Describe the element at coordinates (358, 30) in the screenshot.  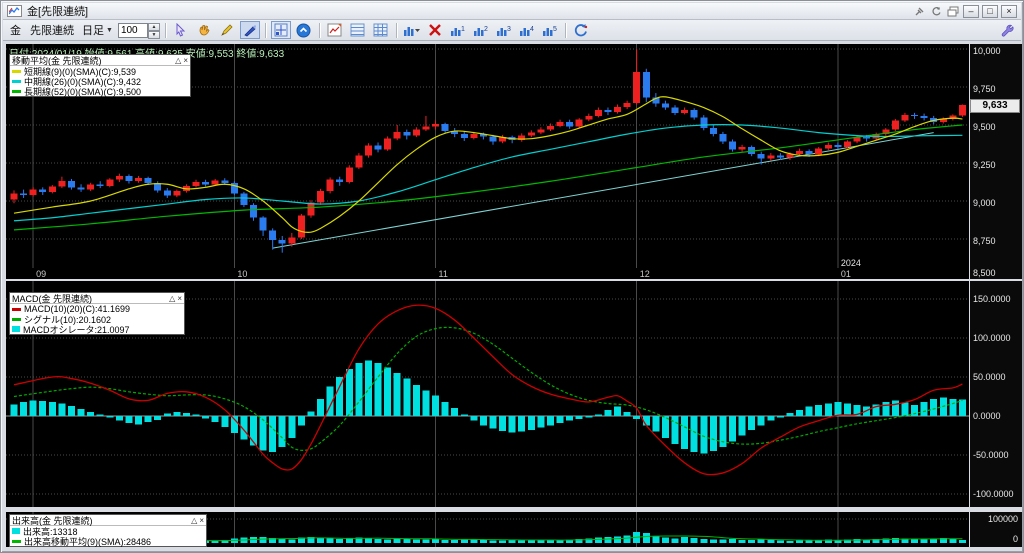
I see `hgrid-icon` at that location.